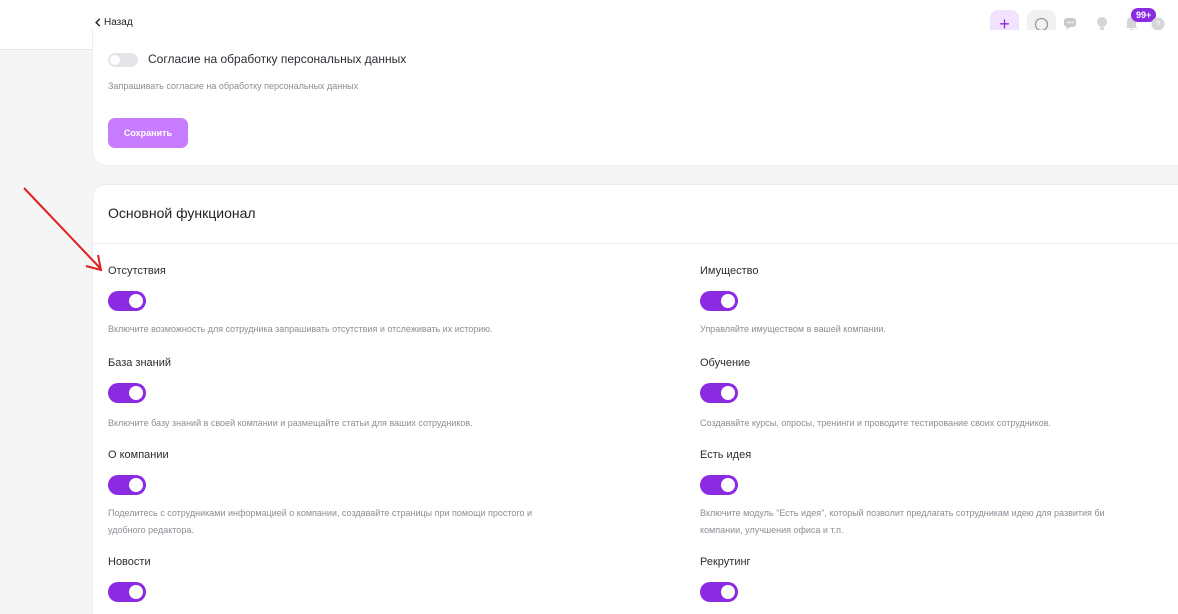 This screenshot has width=1178, height=614. I want to click on toggle-learning, so click(719, 393).